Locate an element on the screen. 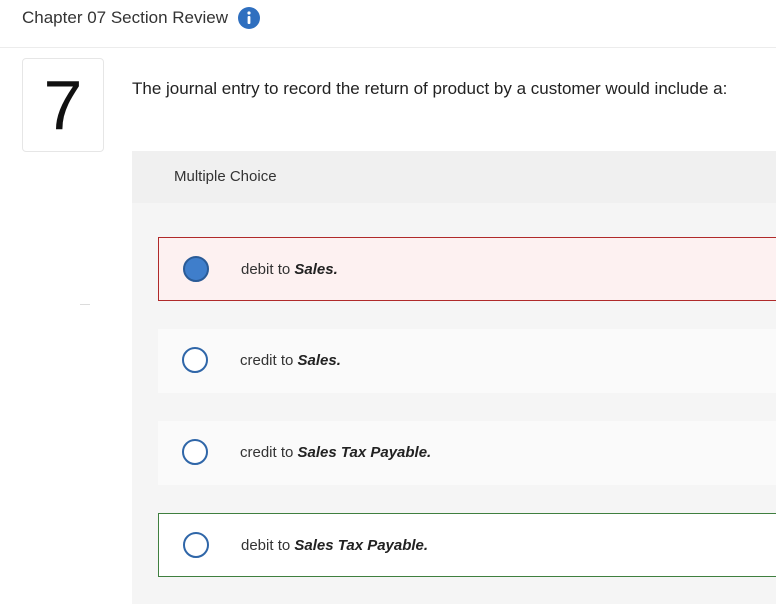  question-number: 7 is located at coordinates (63, 105).